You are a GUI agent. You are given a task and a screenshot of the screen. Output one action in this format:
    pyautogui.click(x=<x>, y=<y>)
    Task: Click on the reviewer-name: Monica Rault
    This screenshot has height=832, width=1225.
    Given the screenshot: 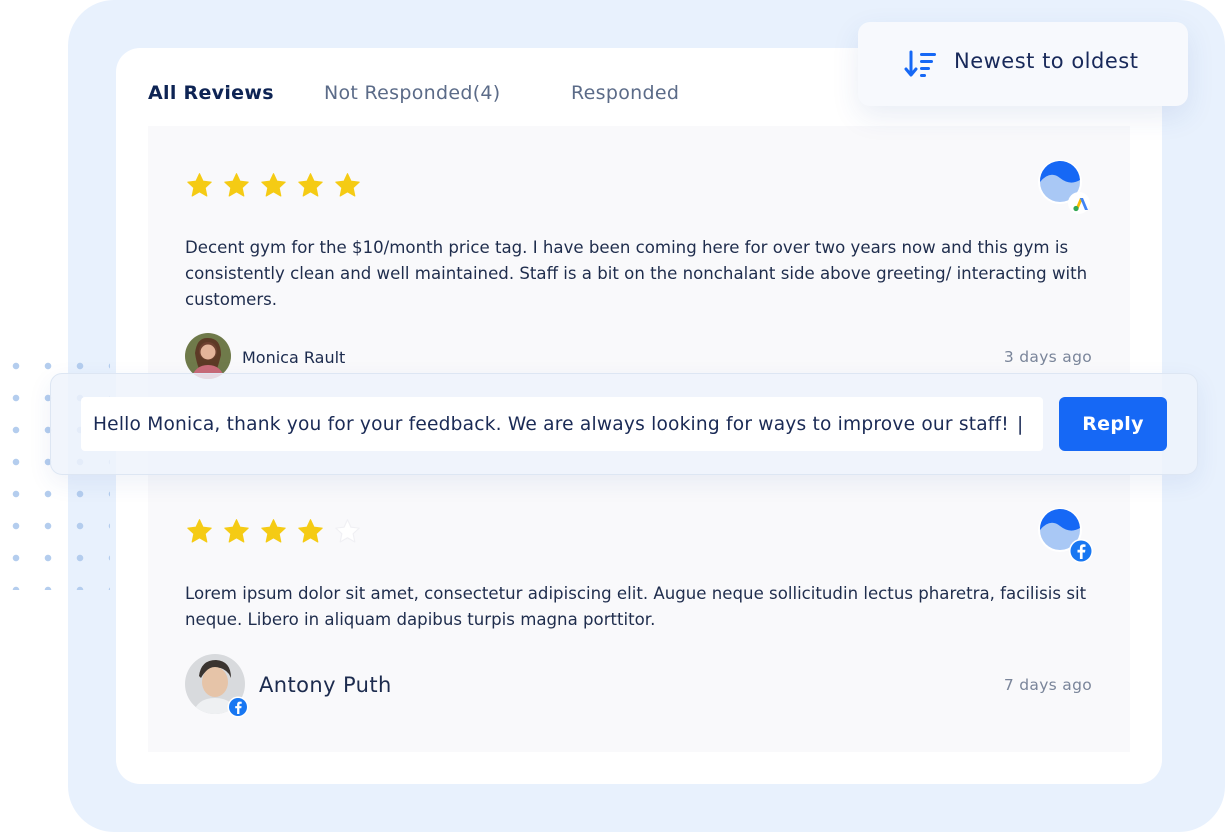 What is the action you would take?
    pyautogui.click(x=294, y=357)
    